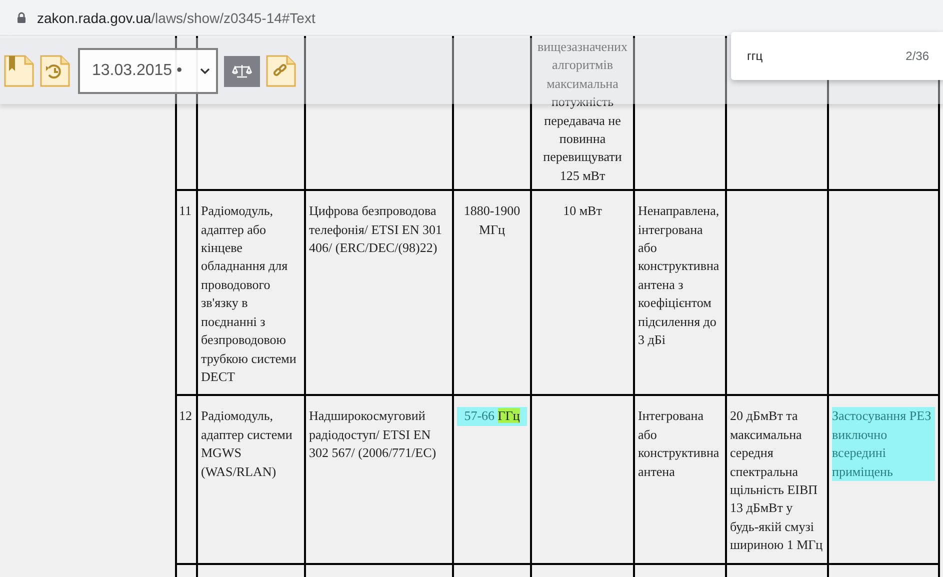 Image resolution: width=943 pixels, height=577 pixels. Describe the element at coordinates (492, 416) in the screenshot. I see `highlighted-cell-text: 57-66 ГГц` at that location.